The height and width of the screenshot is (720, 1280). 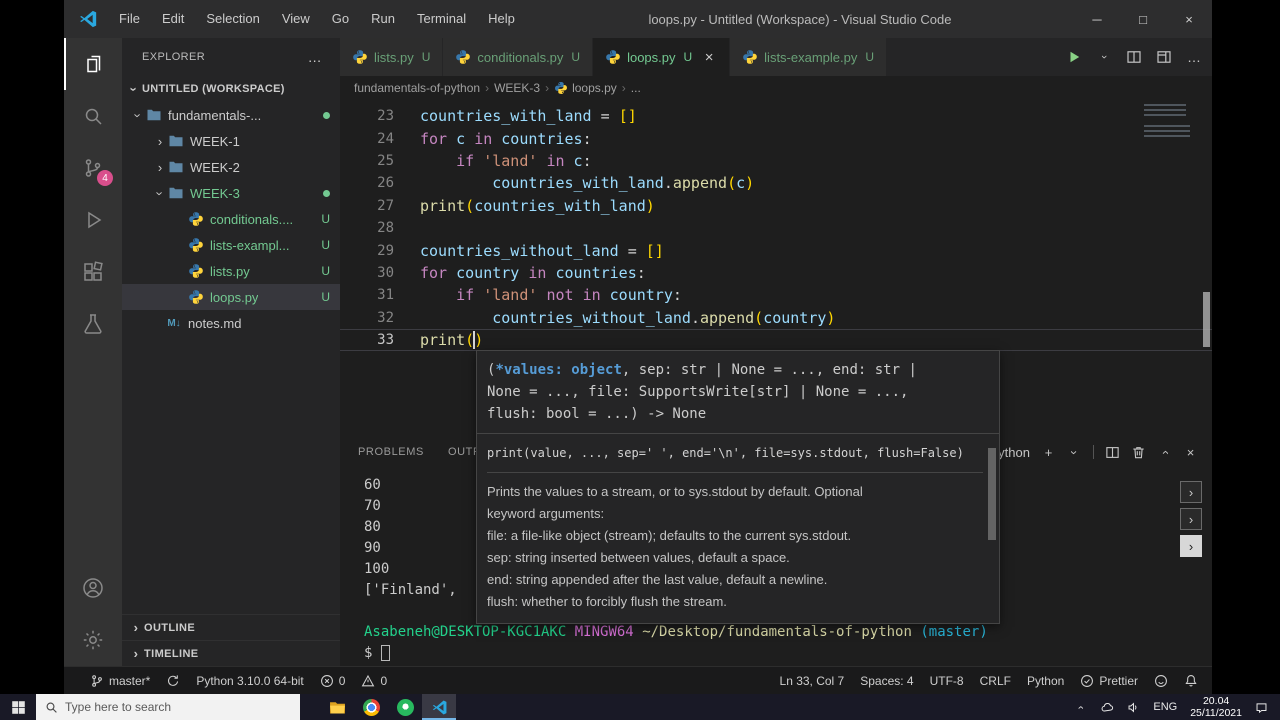 What do you see at coordinates (1189, 19) in the screenshot?
I see `close-button: ×` at bounding box center [1189, 19].